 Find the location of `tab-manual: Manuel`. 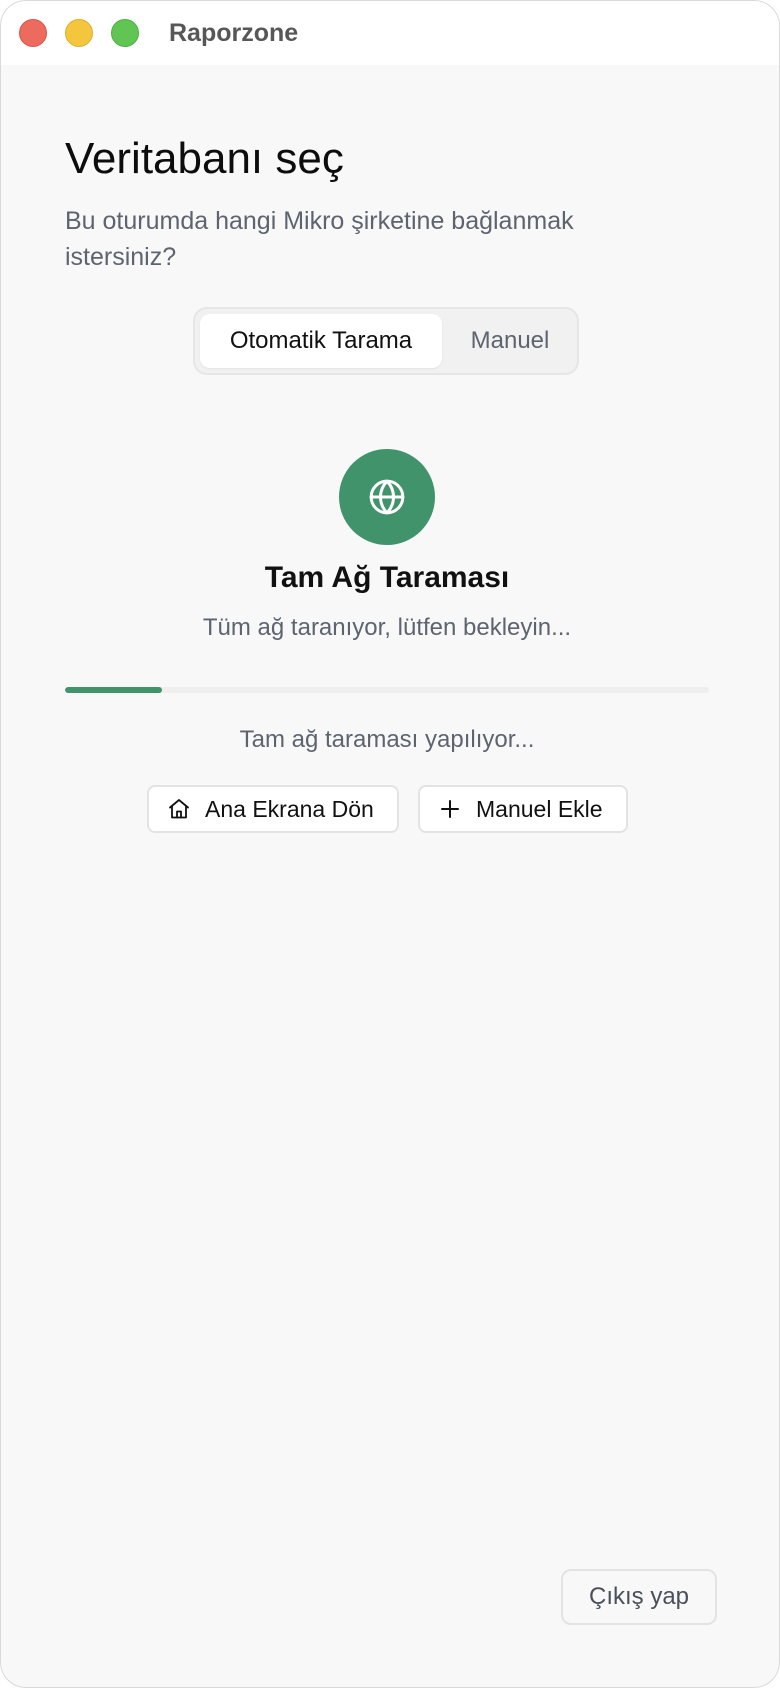

tab-manual: Manuel is located at coordinates (510, 341).